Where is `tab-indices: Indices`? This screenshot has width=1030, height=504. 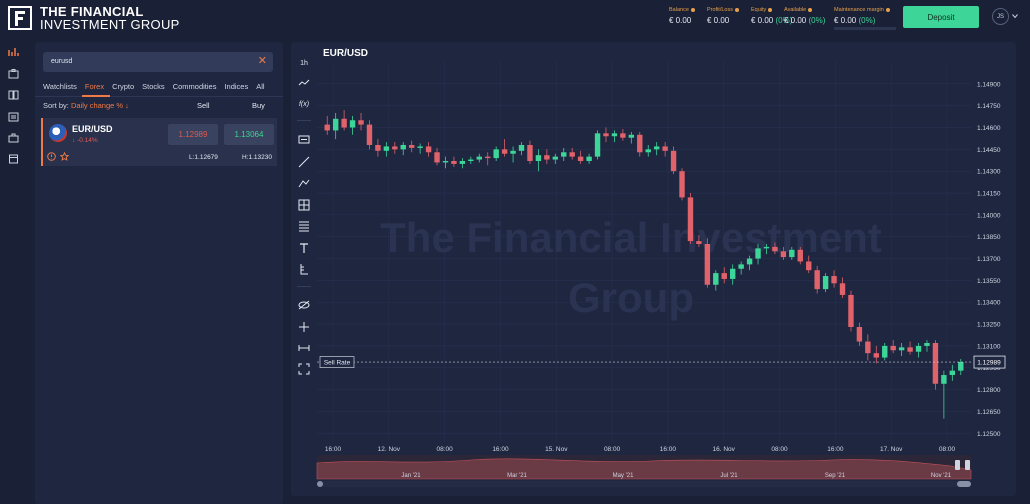 tab-indices: Indices is located at coordinates (236, 88).